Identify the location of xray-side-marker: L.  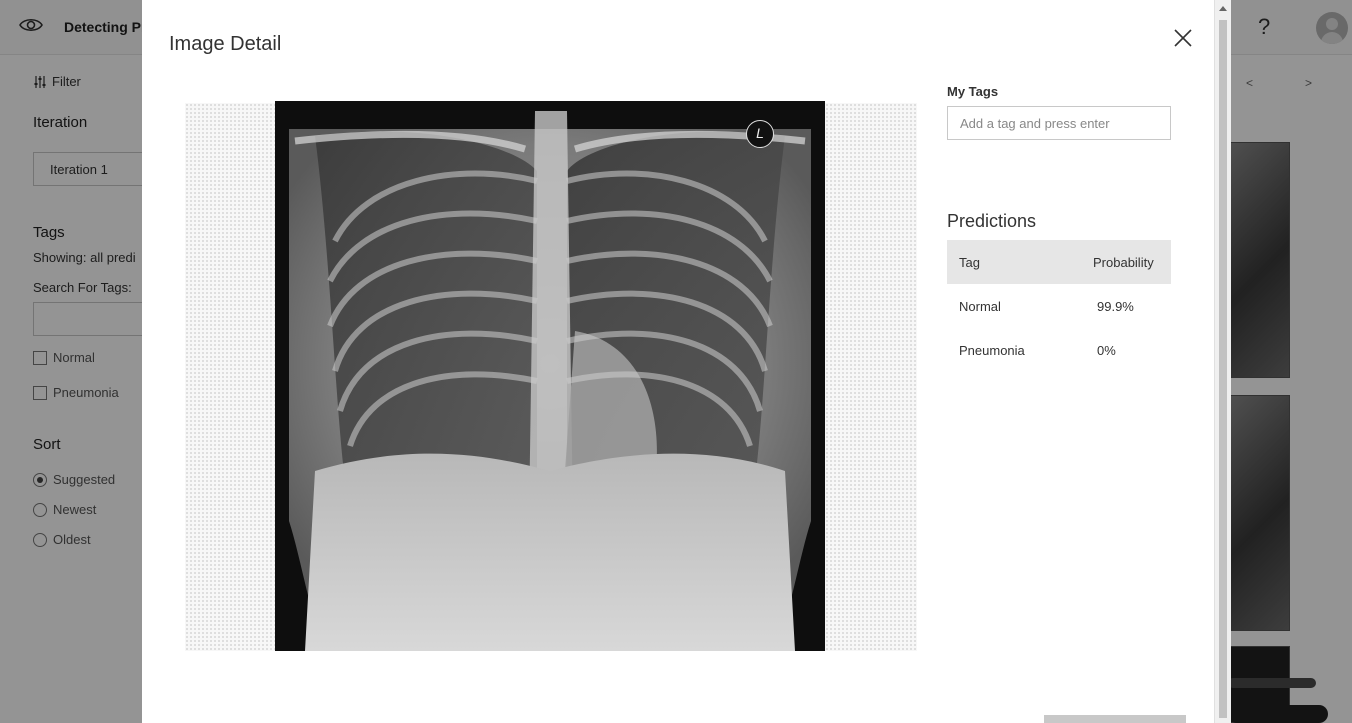
(760, 134).